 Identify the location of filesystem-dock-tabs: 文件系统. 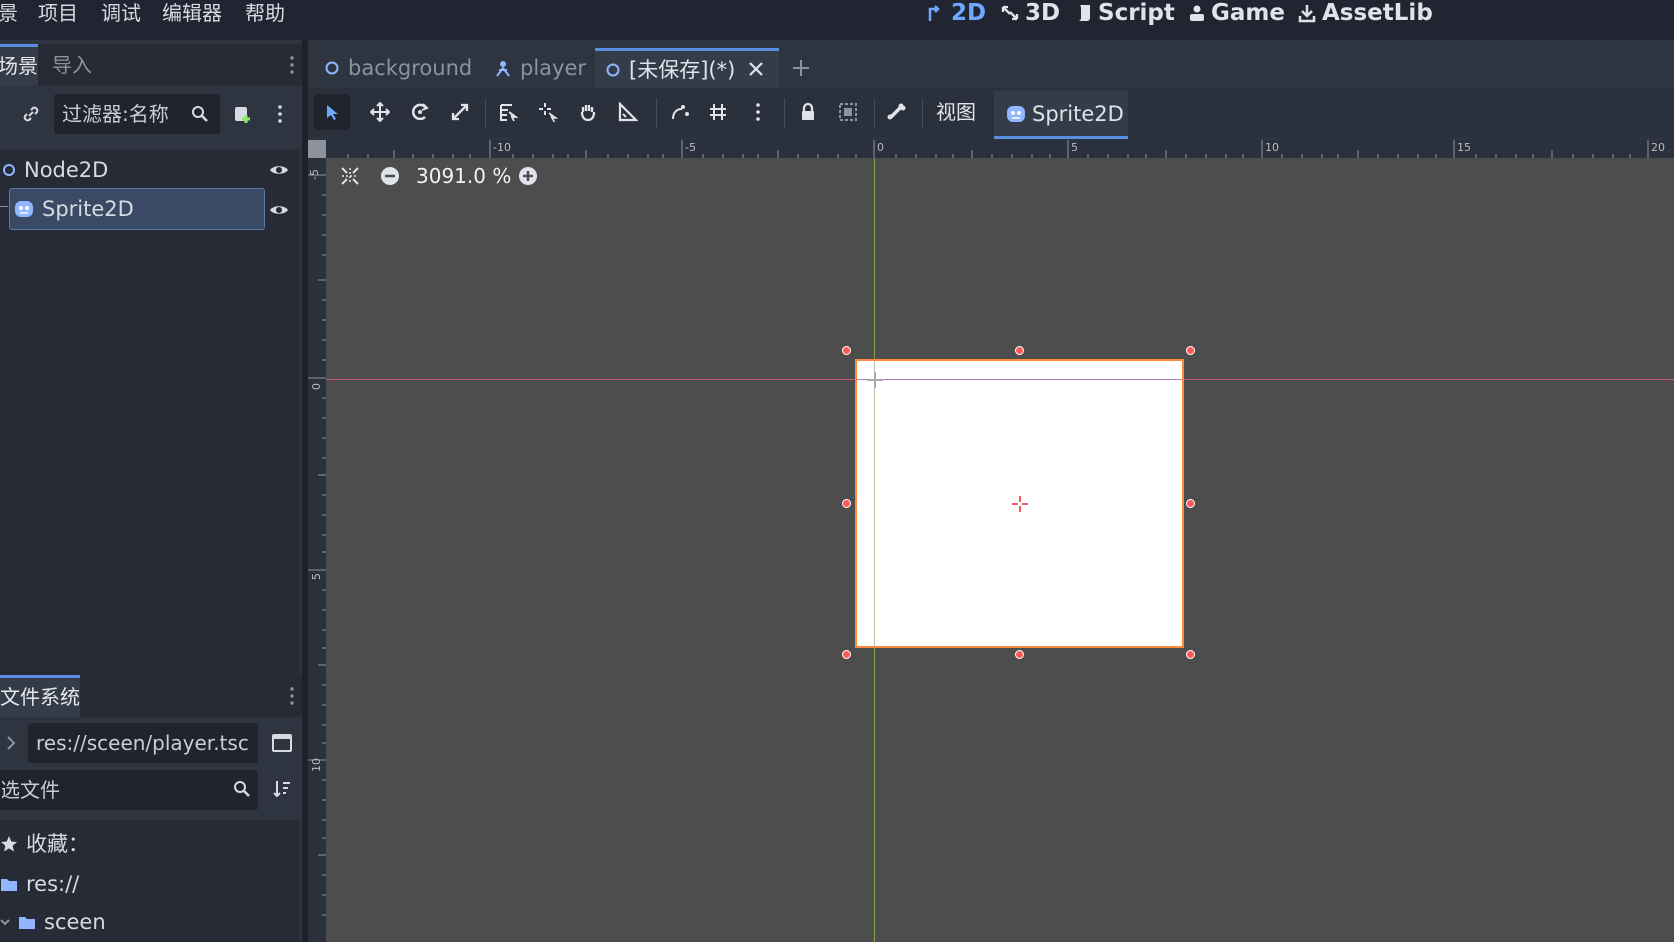
(151, 696).